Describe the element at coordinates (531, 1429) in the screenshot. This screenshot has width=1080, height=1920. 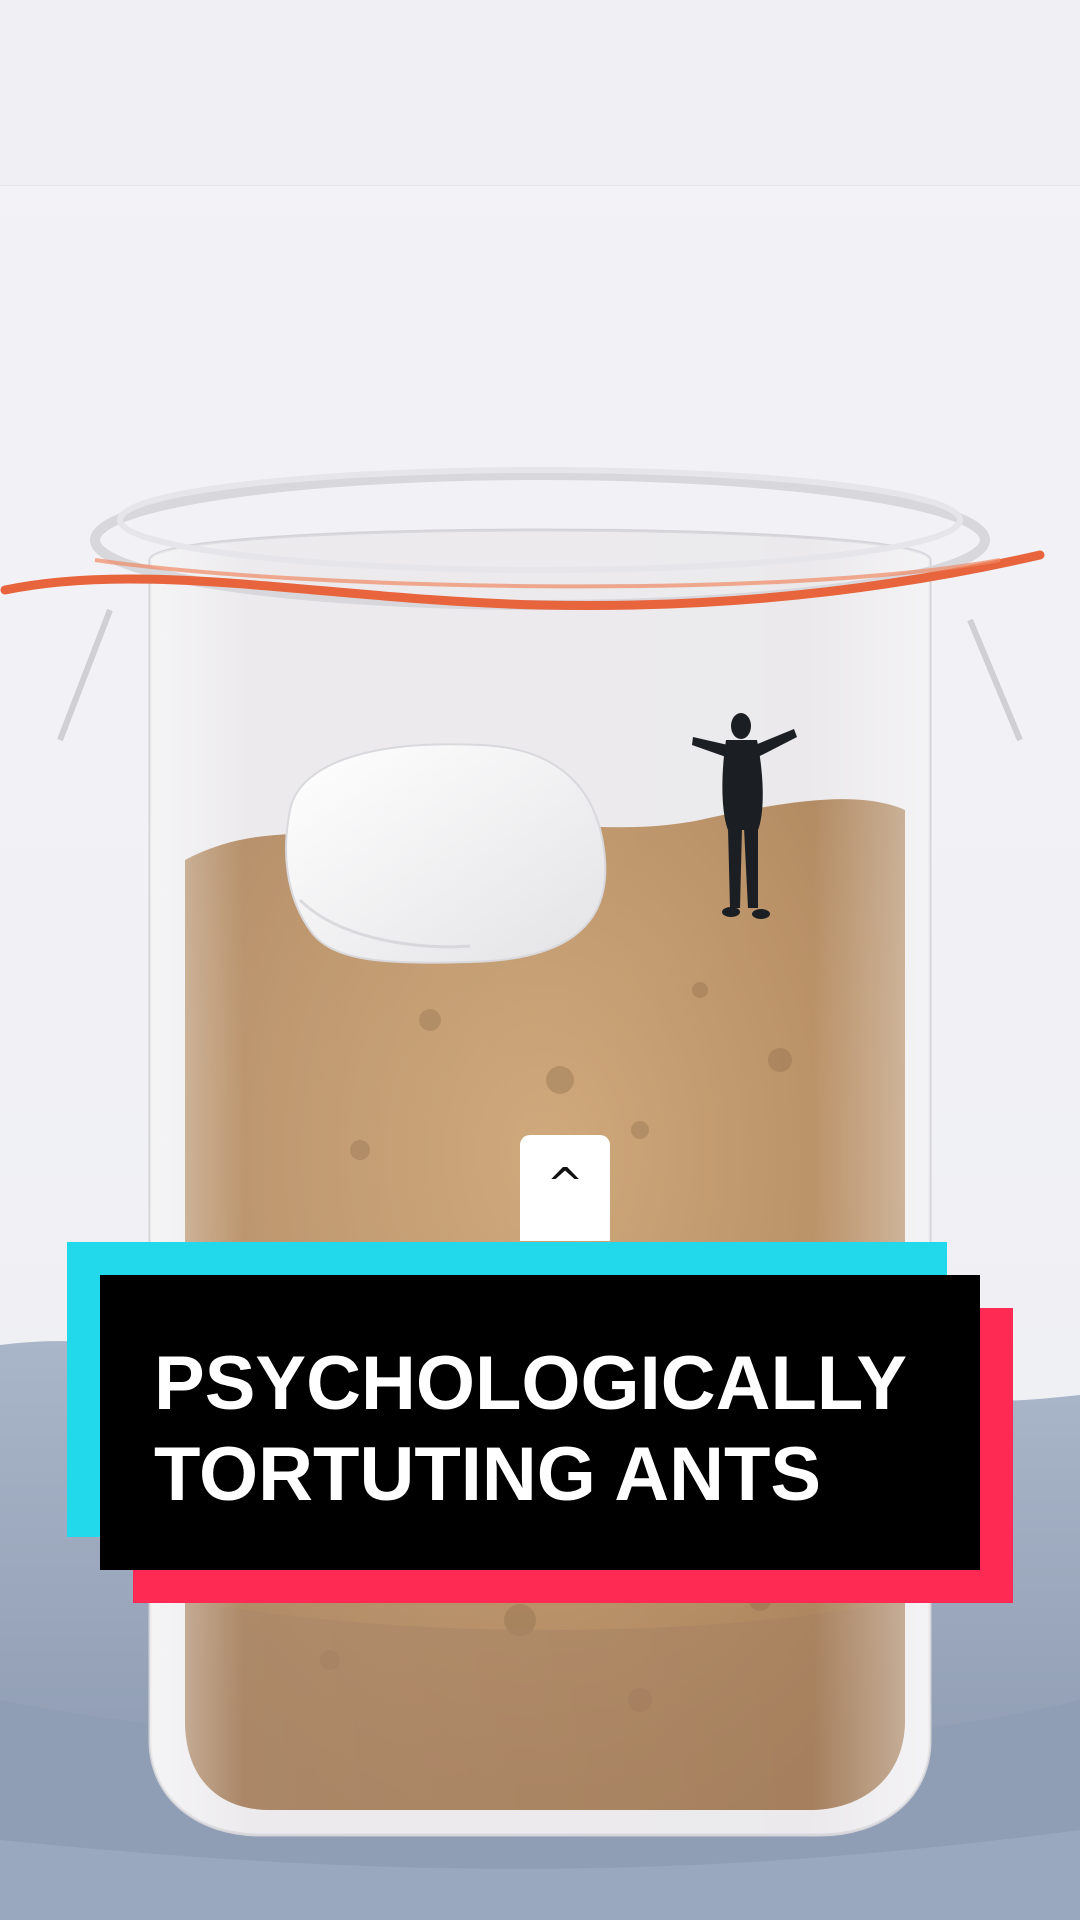
I see `caption-title: PSYCHOLOGICALLY TORTUTING ANTS` at that location.